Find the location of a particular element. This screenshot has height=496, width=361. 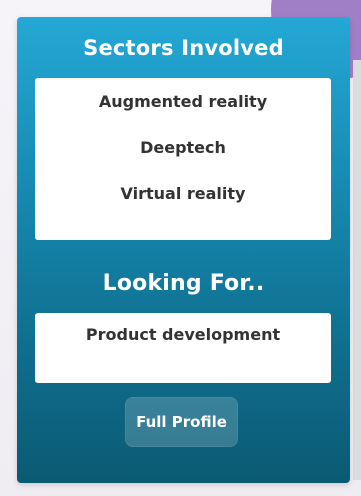

sectors-title: Sectors Involved is located at coordinates (183, 48).